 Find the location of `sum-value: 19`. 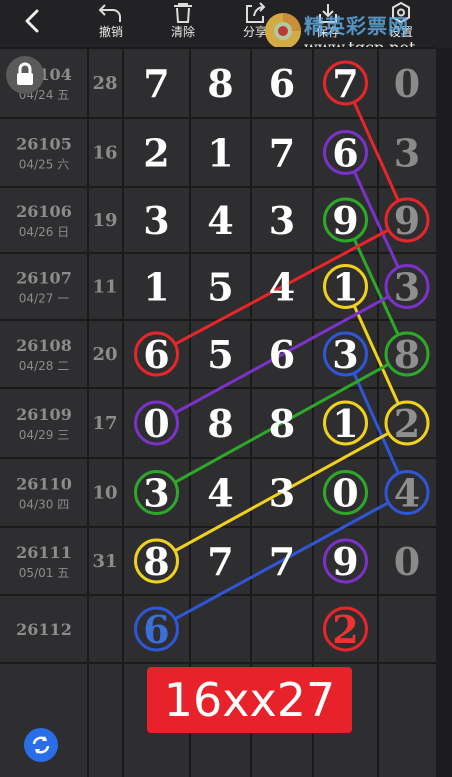

sum-value: 19 is located at coordinates (104, 220).